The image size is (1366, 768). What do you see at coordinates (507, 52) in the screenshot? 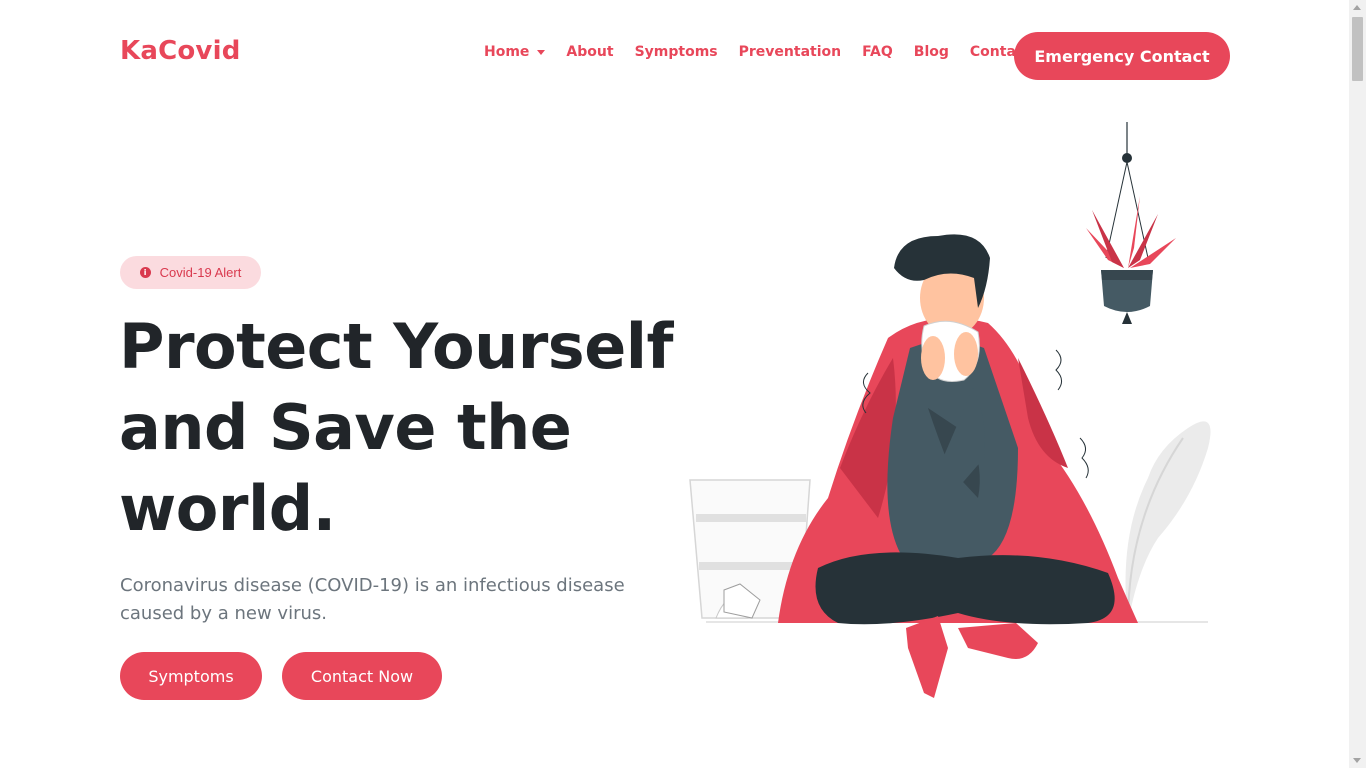
I see `nav-home-label: Home` at bounding box center [507, 52].